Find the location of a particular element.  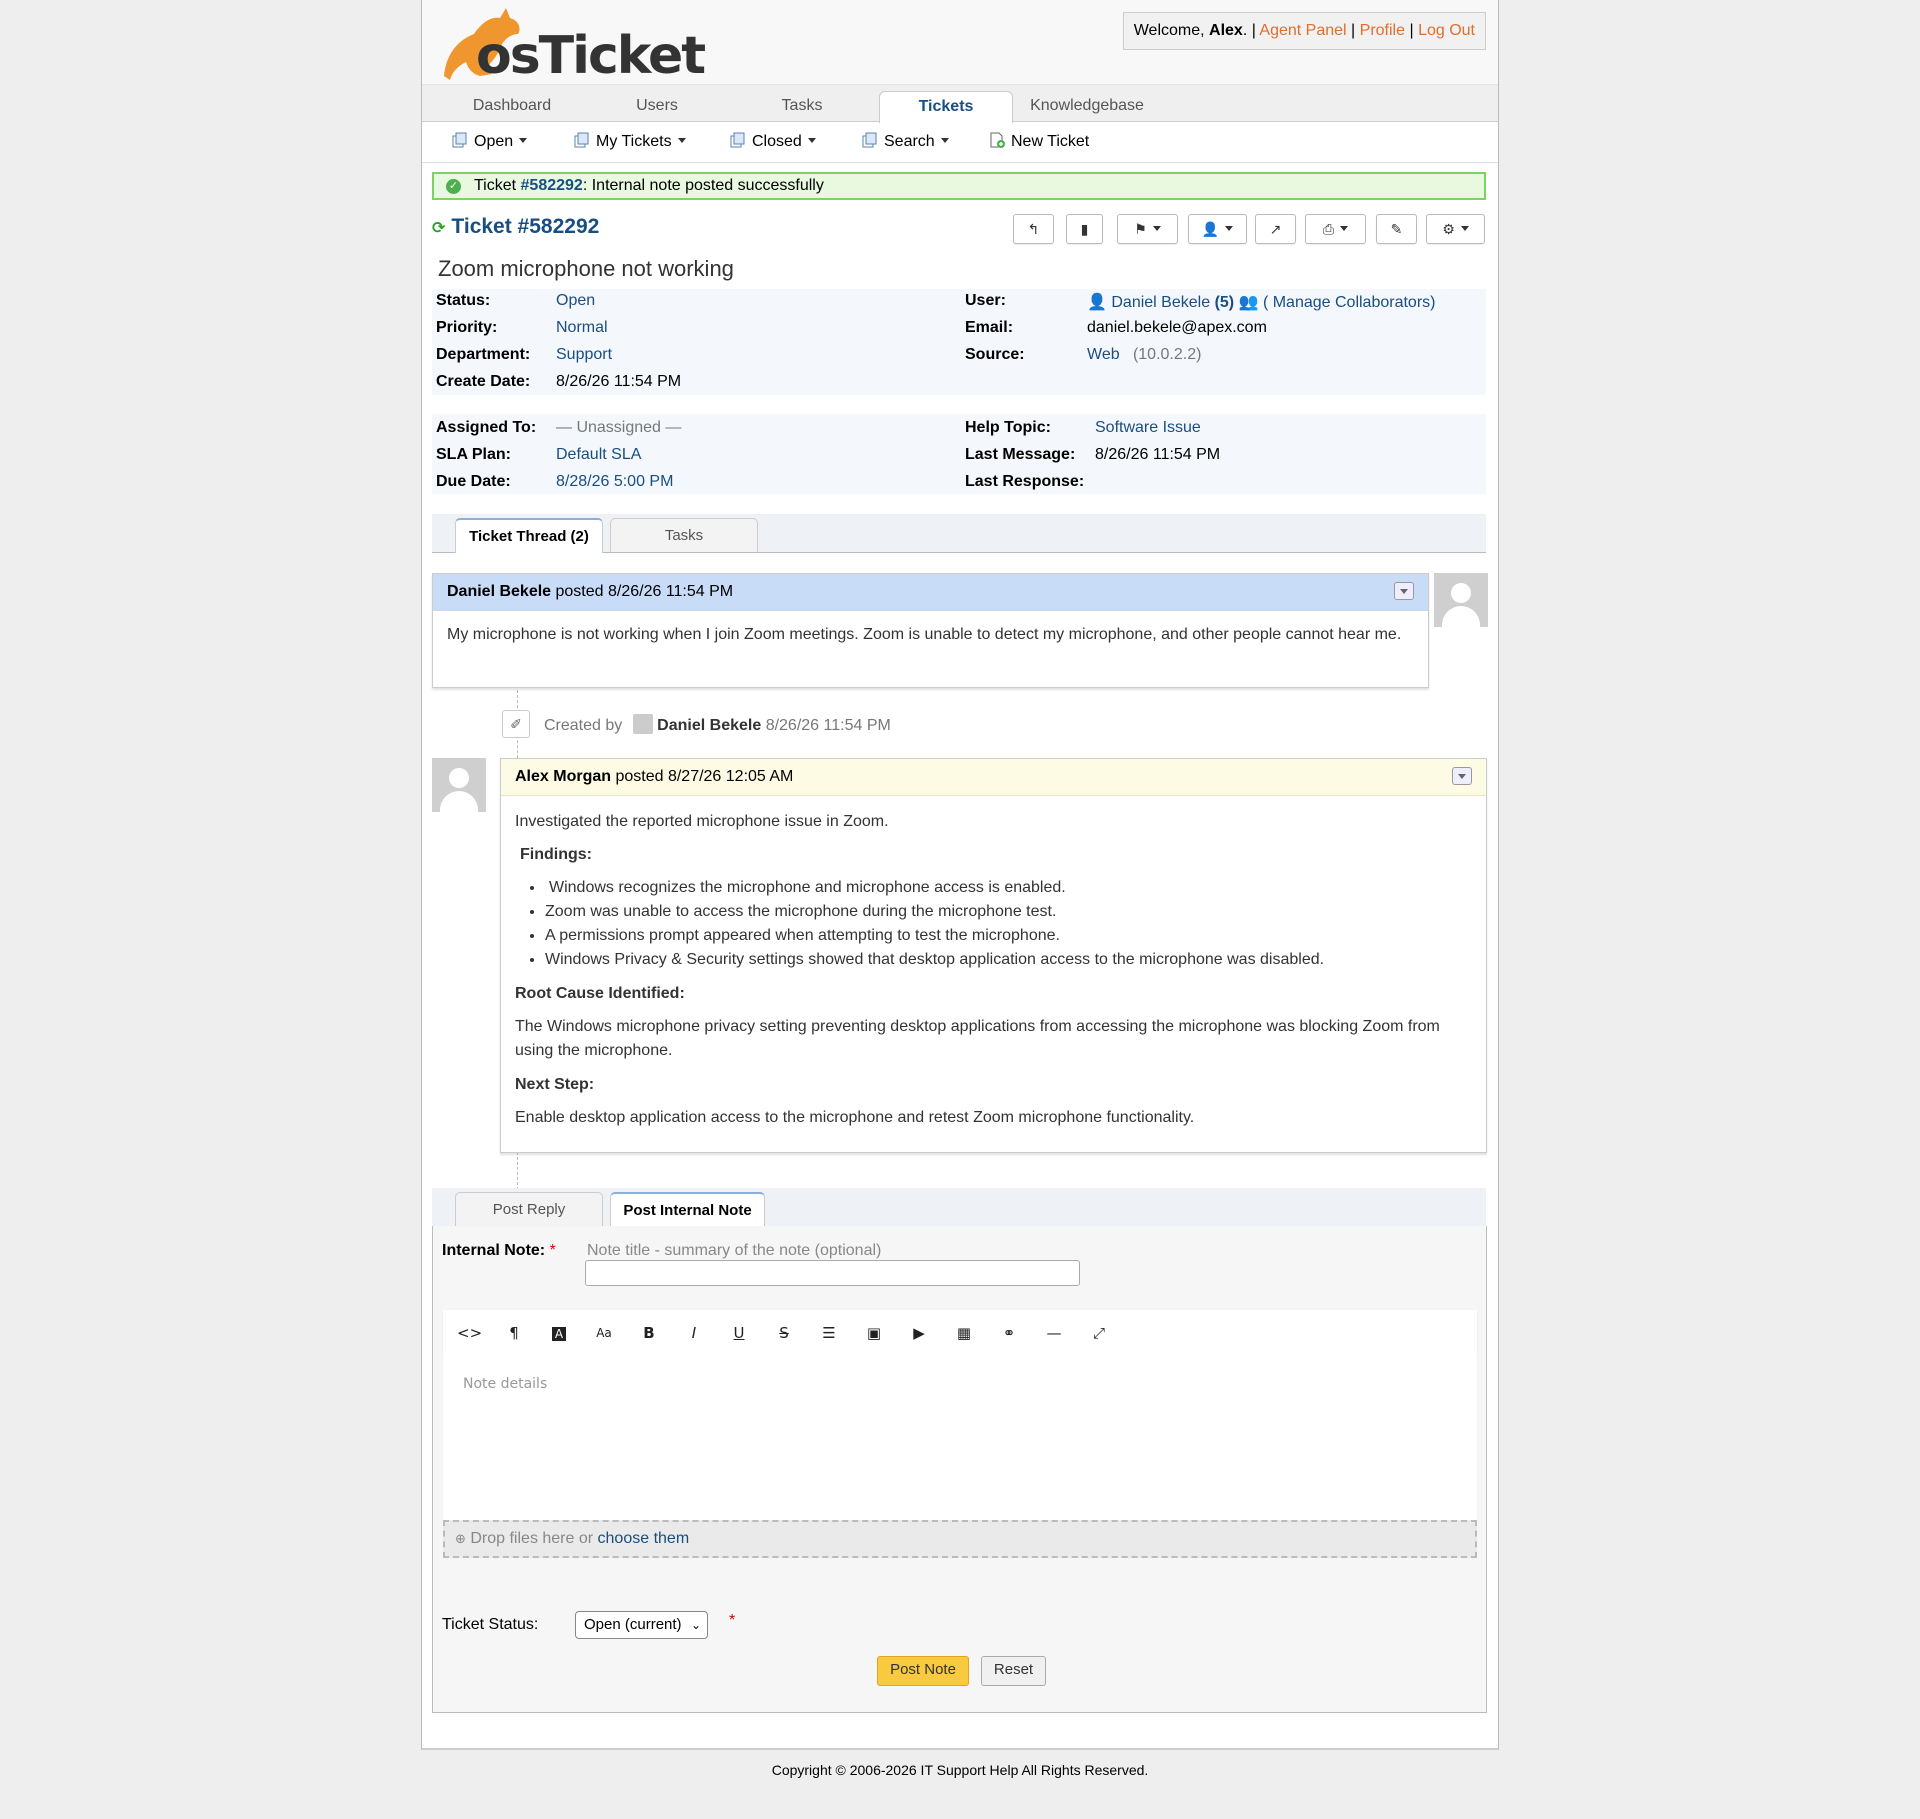

html-code-icon: <> is located at coordinates (469, 1333).